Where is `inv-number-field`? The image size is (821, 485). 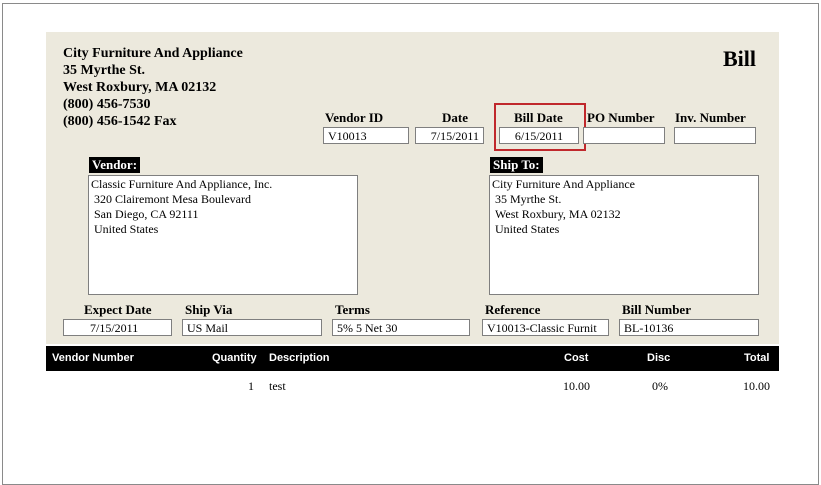 inv-number-field is located at coordinates (715, 135).